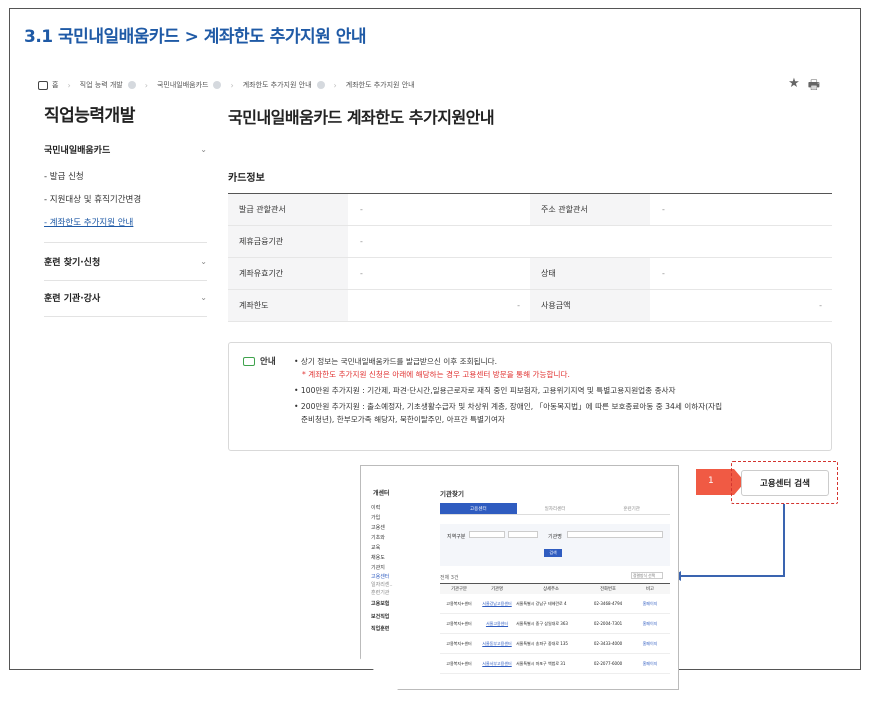  What do you see at coordinates (125, 222) in the screenshot?
I see `sidebar-item-limit: - 계좌한도 추가지원 안내` at bounding box center [125, 222].